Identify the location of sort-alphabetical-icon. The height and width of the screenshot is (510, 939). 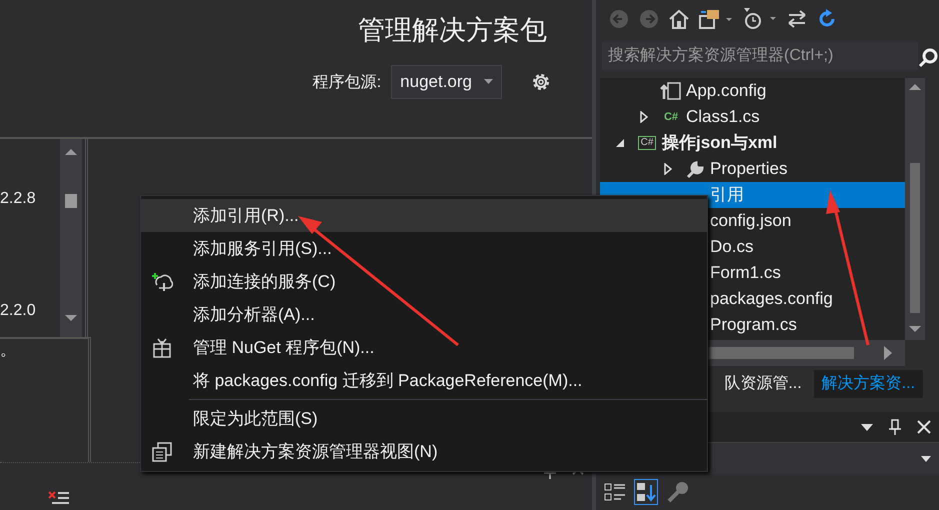
(646, 492).